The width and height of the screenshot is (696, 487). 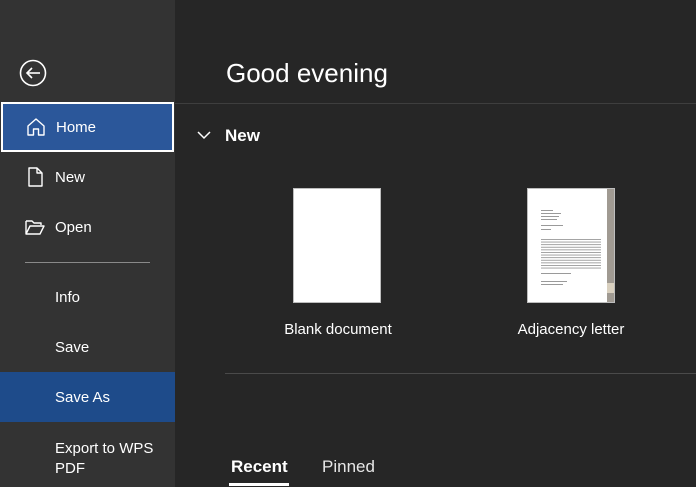 I want to click on sidebar-item-home: Home, so click(x=87, y=127).